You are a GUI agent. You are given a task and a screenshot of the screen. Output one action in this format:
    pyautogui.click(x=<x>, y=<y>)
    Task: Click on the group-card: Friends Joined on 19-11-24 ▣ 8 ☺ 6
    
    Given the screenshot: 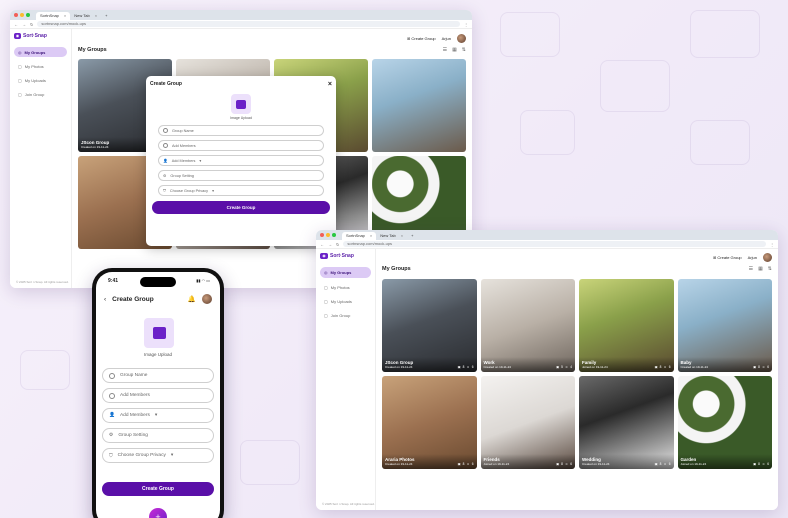 What is the action you would take?
    pyautogui.click(x=527, y=422)
    